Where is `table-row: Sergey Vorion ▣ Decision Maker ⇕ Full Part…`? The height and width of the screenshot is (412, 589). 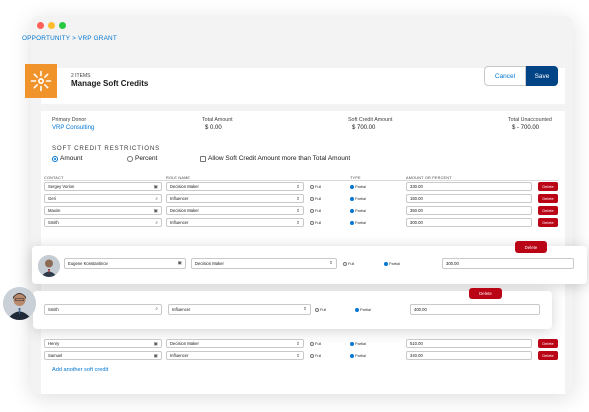
table-row: Sergey Vorion ▣ Decision Maker ⇕ Full Part… is located at coordinates (294, 186).